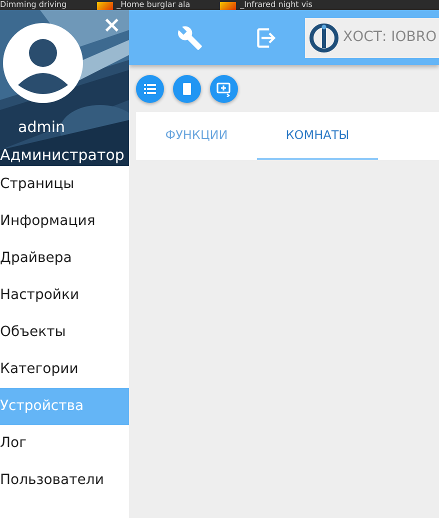  What do you see at coordinates (62, 155) in the screenshot?
I see `user-role: Администратор` at bounding box center [62, 155].